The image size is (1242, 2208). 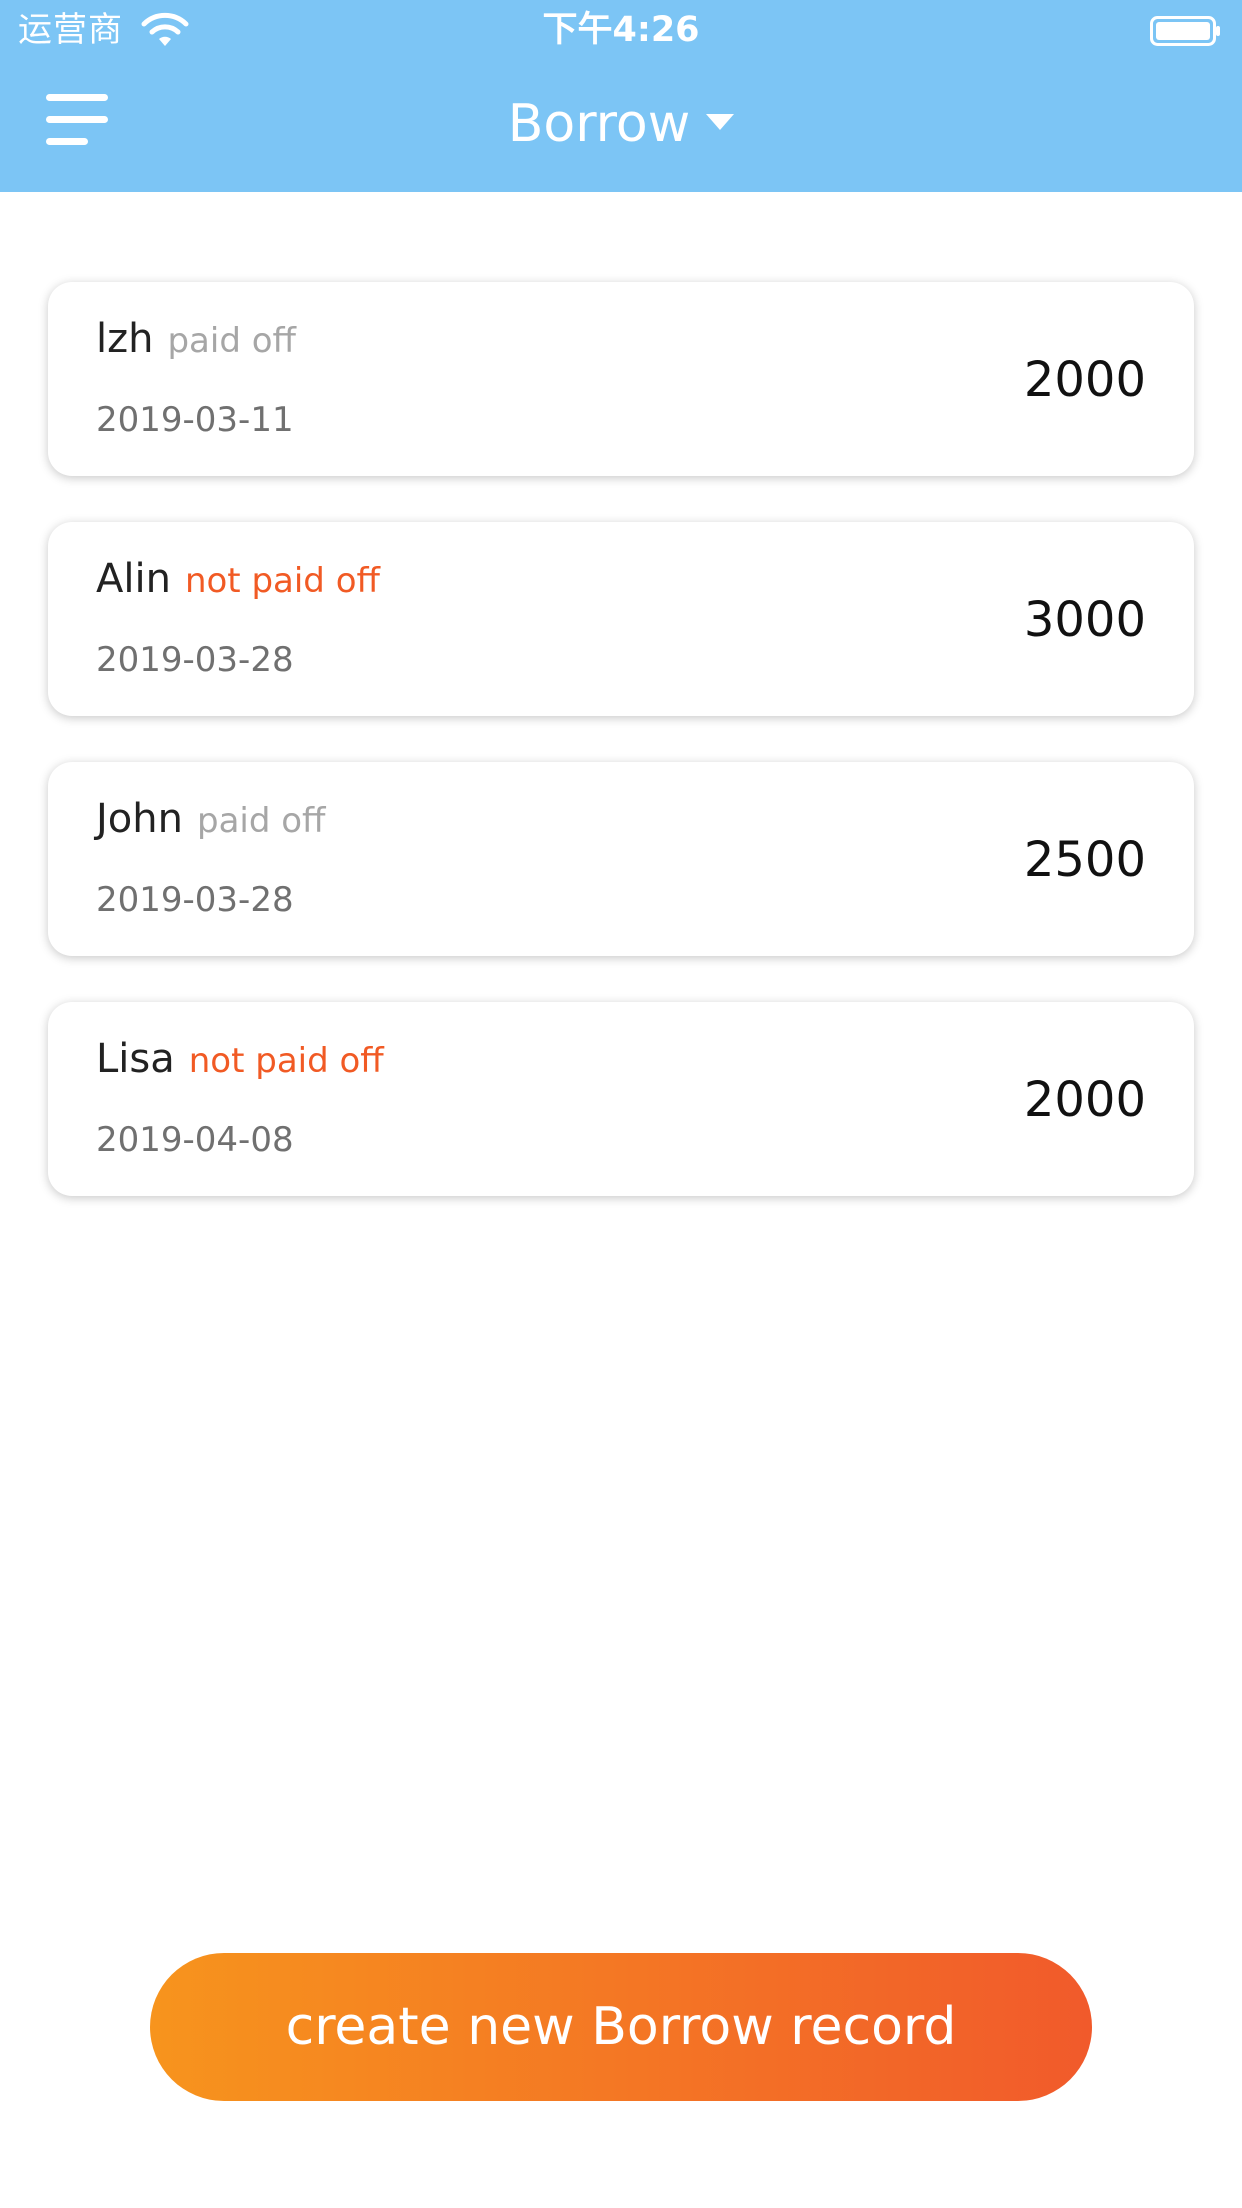 What do you see at coordinates (720, 122) in the screenshot?
I see `caret-down-icon` at bounding box center [720, 122].